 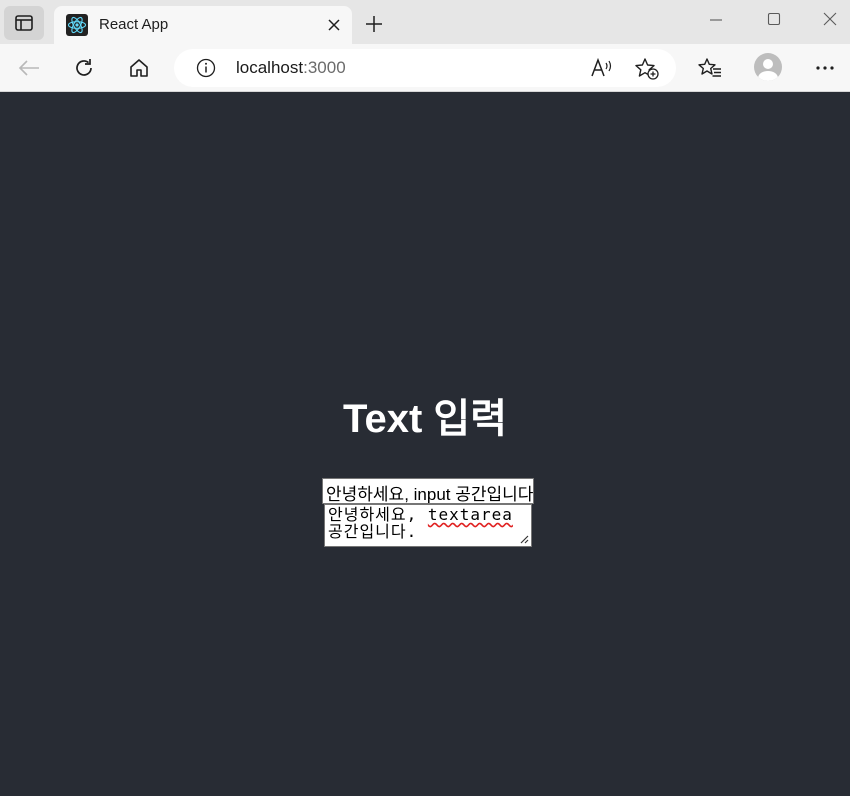 I want to click on address-bar: localhost:3000, so click(x=425, y=68).